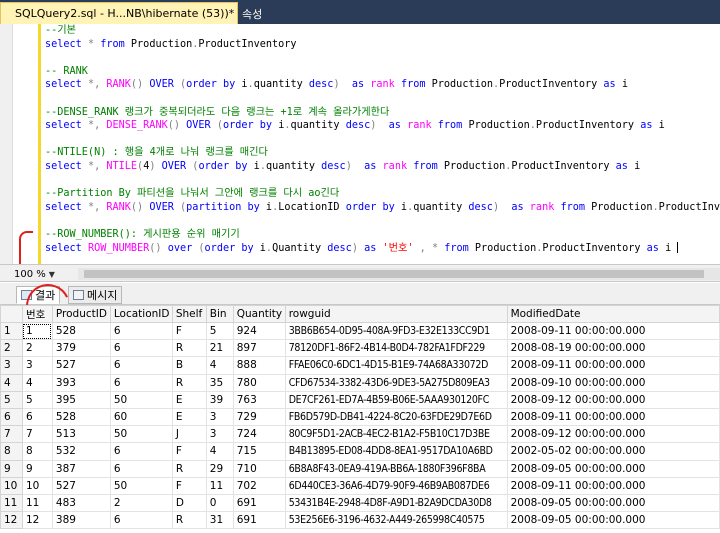  I want to click on table-cell: E, so click(189, 399).